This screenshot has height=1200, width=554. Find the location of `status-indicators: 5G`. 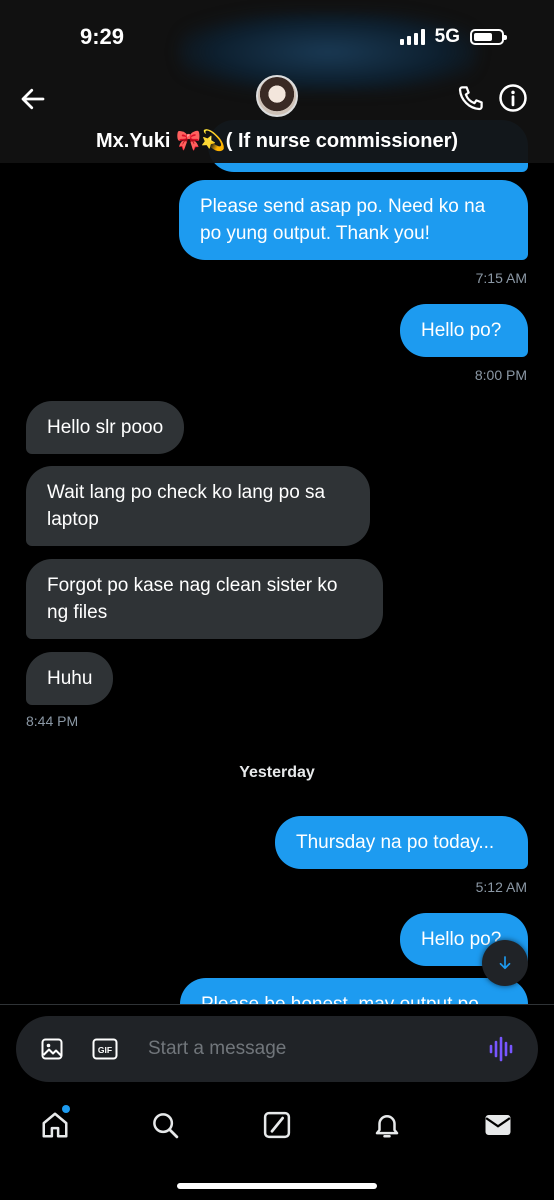

status-indicators: 5G is located at coordinates (453, 37).